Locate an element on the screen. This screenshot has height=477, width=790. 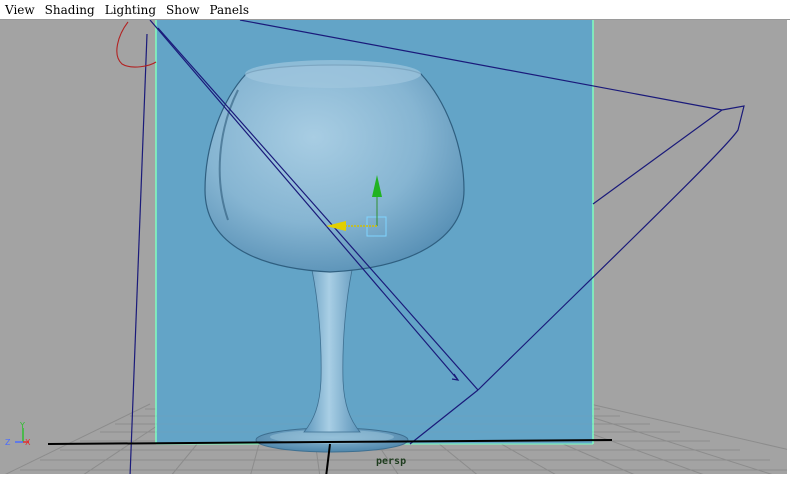
svg-text: X is located at coordinates (28, 442).